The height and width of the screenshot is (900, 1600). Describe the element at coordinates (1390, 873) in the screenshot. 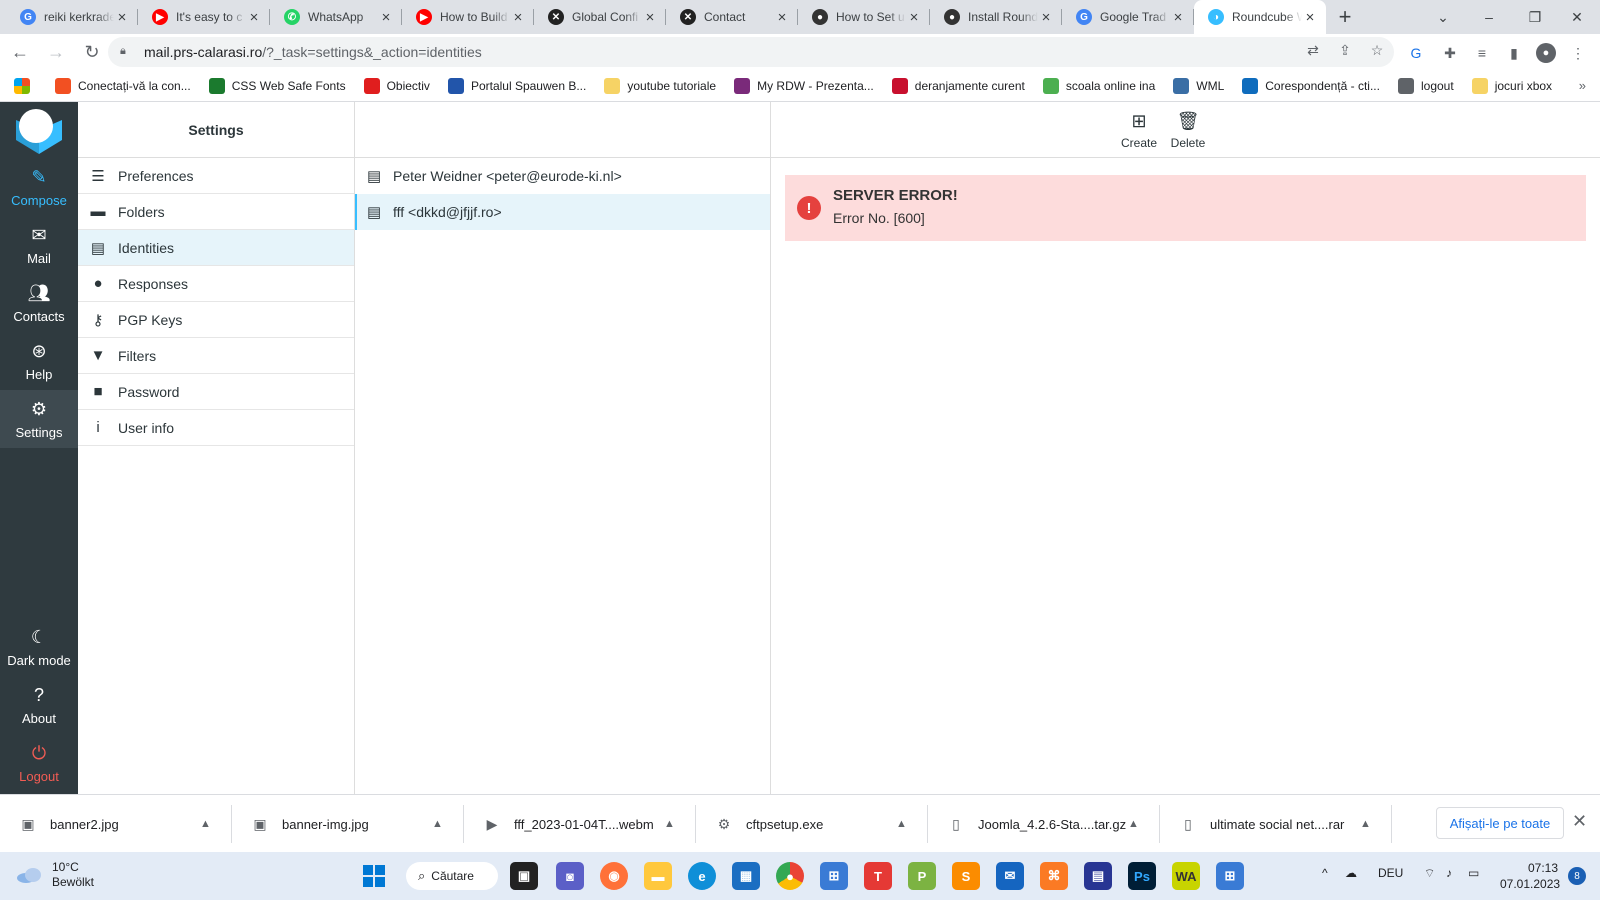

I see `keyboard-language: DEU` at that location.